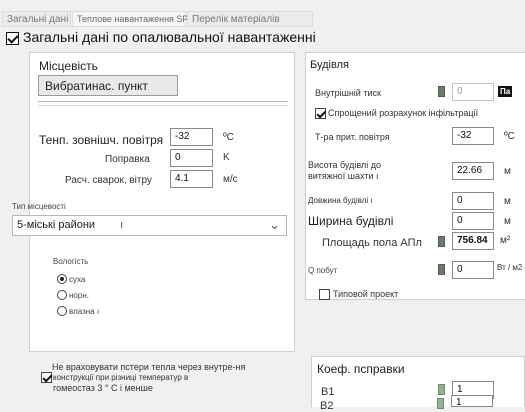  I want to click on humidity-radio-dry, so click(62, 279).